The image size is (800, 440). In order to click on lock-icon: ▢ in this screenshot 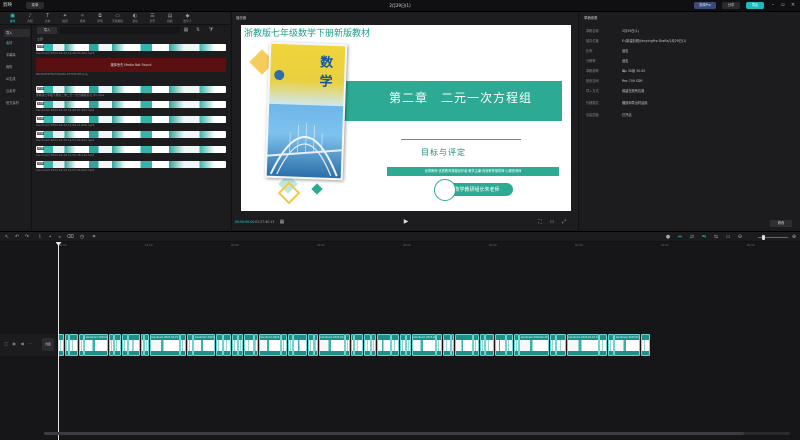, I will do `click(6, 344)`.